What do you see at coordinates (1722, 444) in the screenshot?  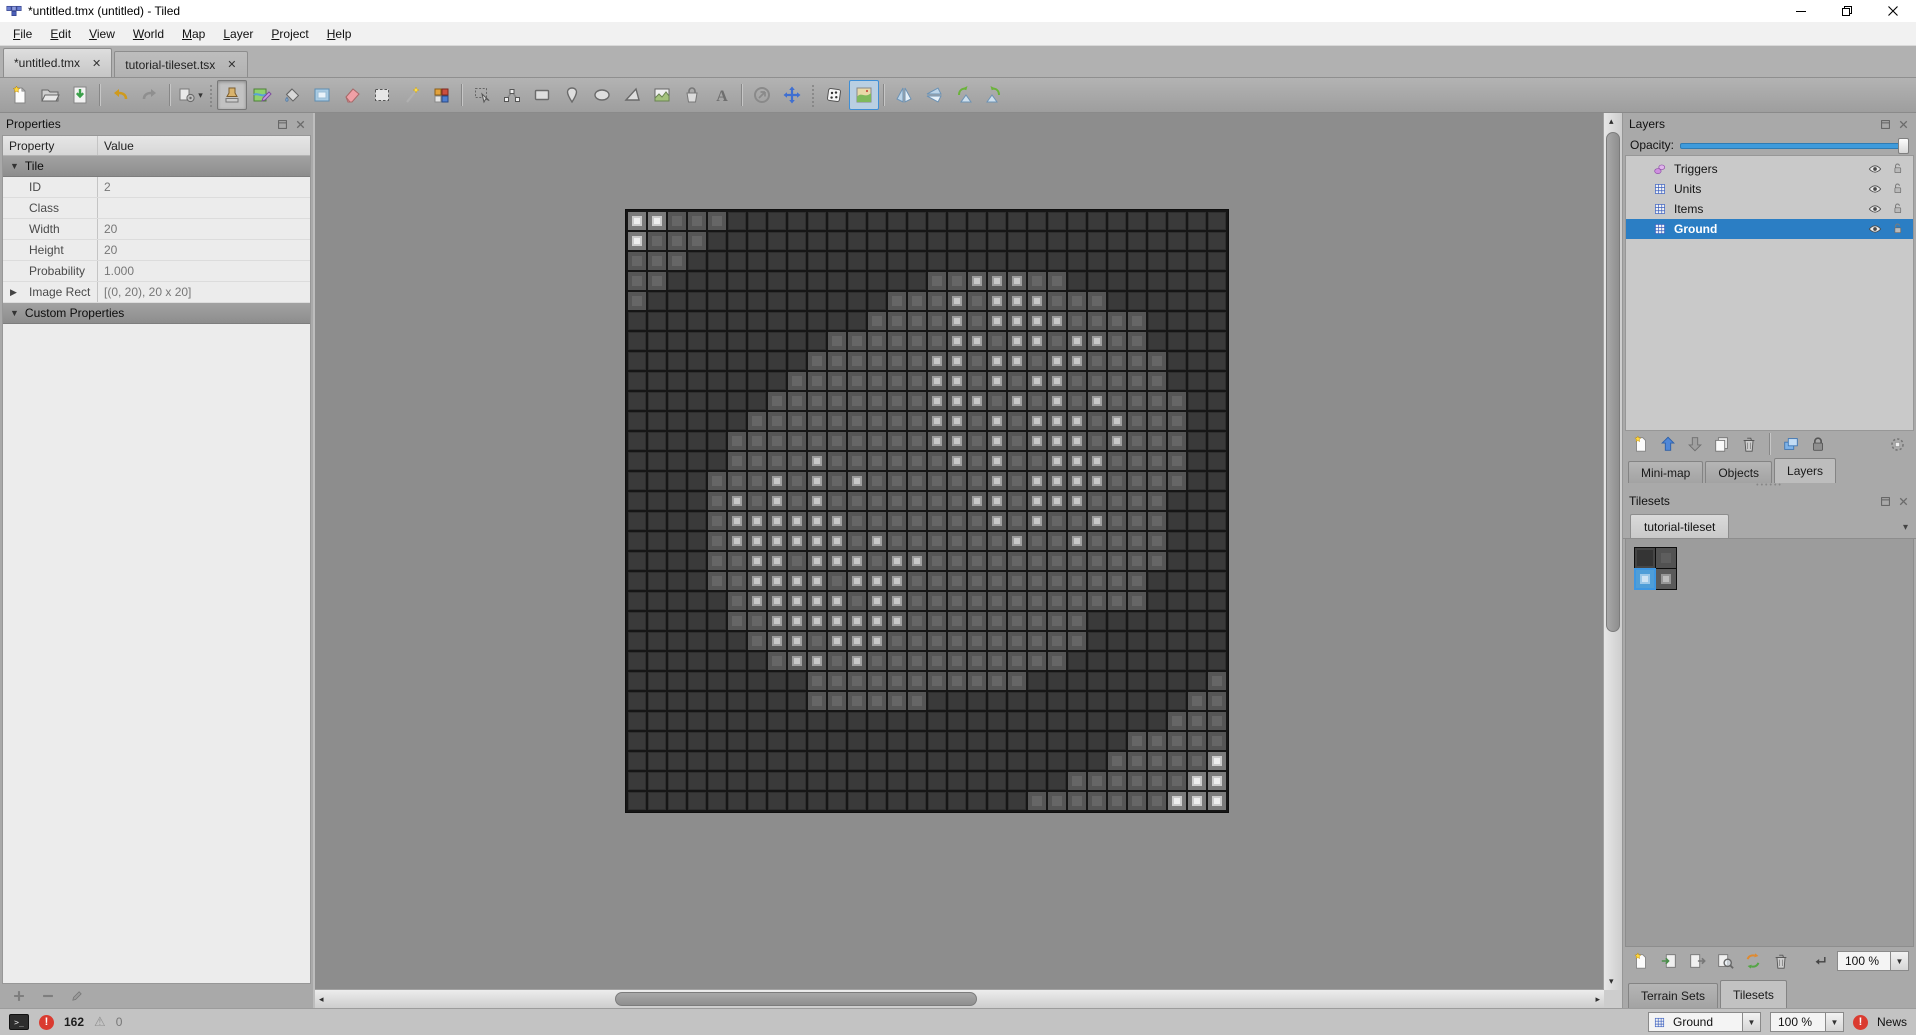 I see `duplicate-layer-button` at bounding box center [1722, 444].